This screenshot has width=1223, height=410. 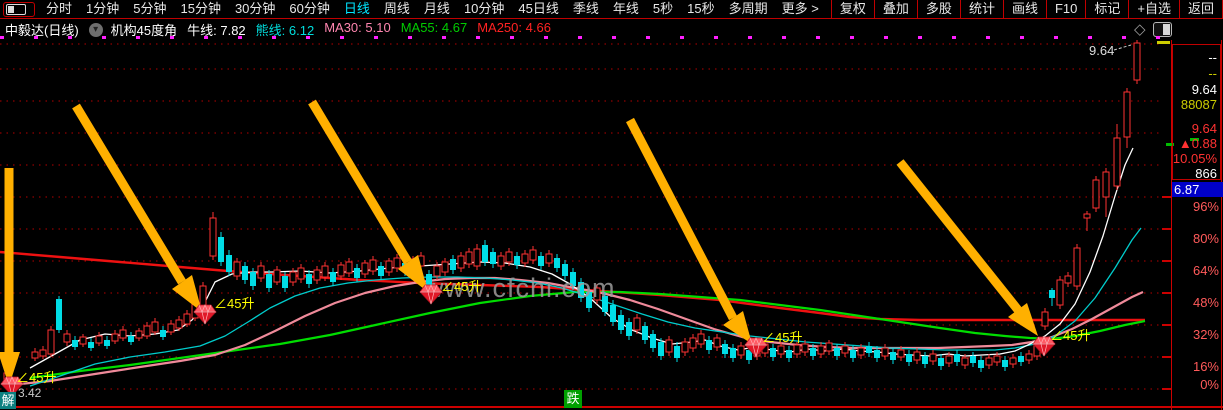 I want to click on period-tab: 5分钟, so click(x=149, y=9).